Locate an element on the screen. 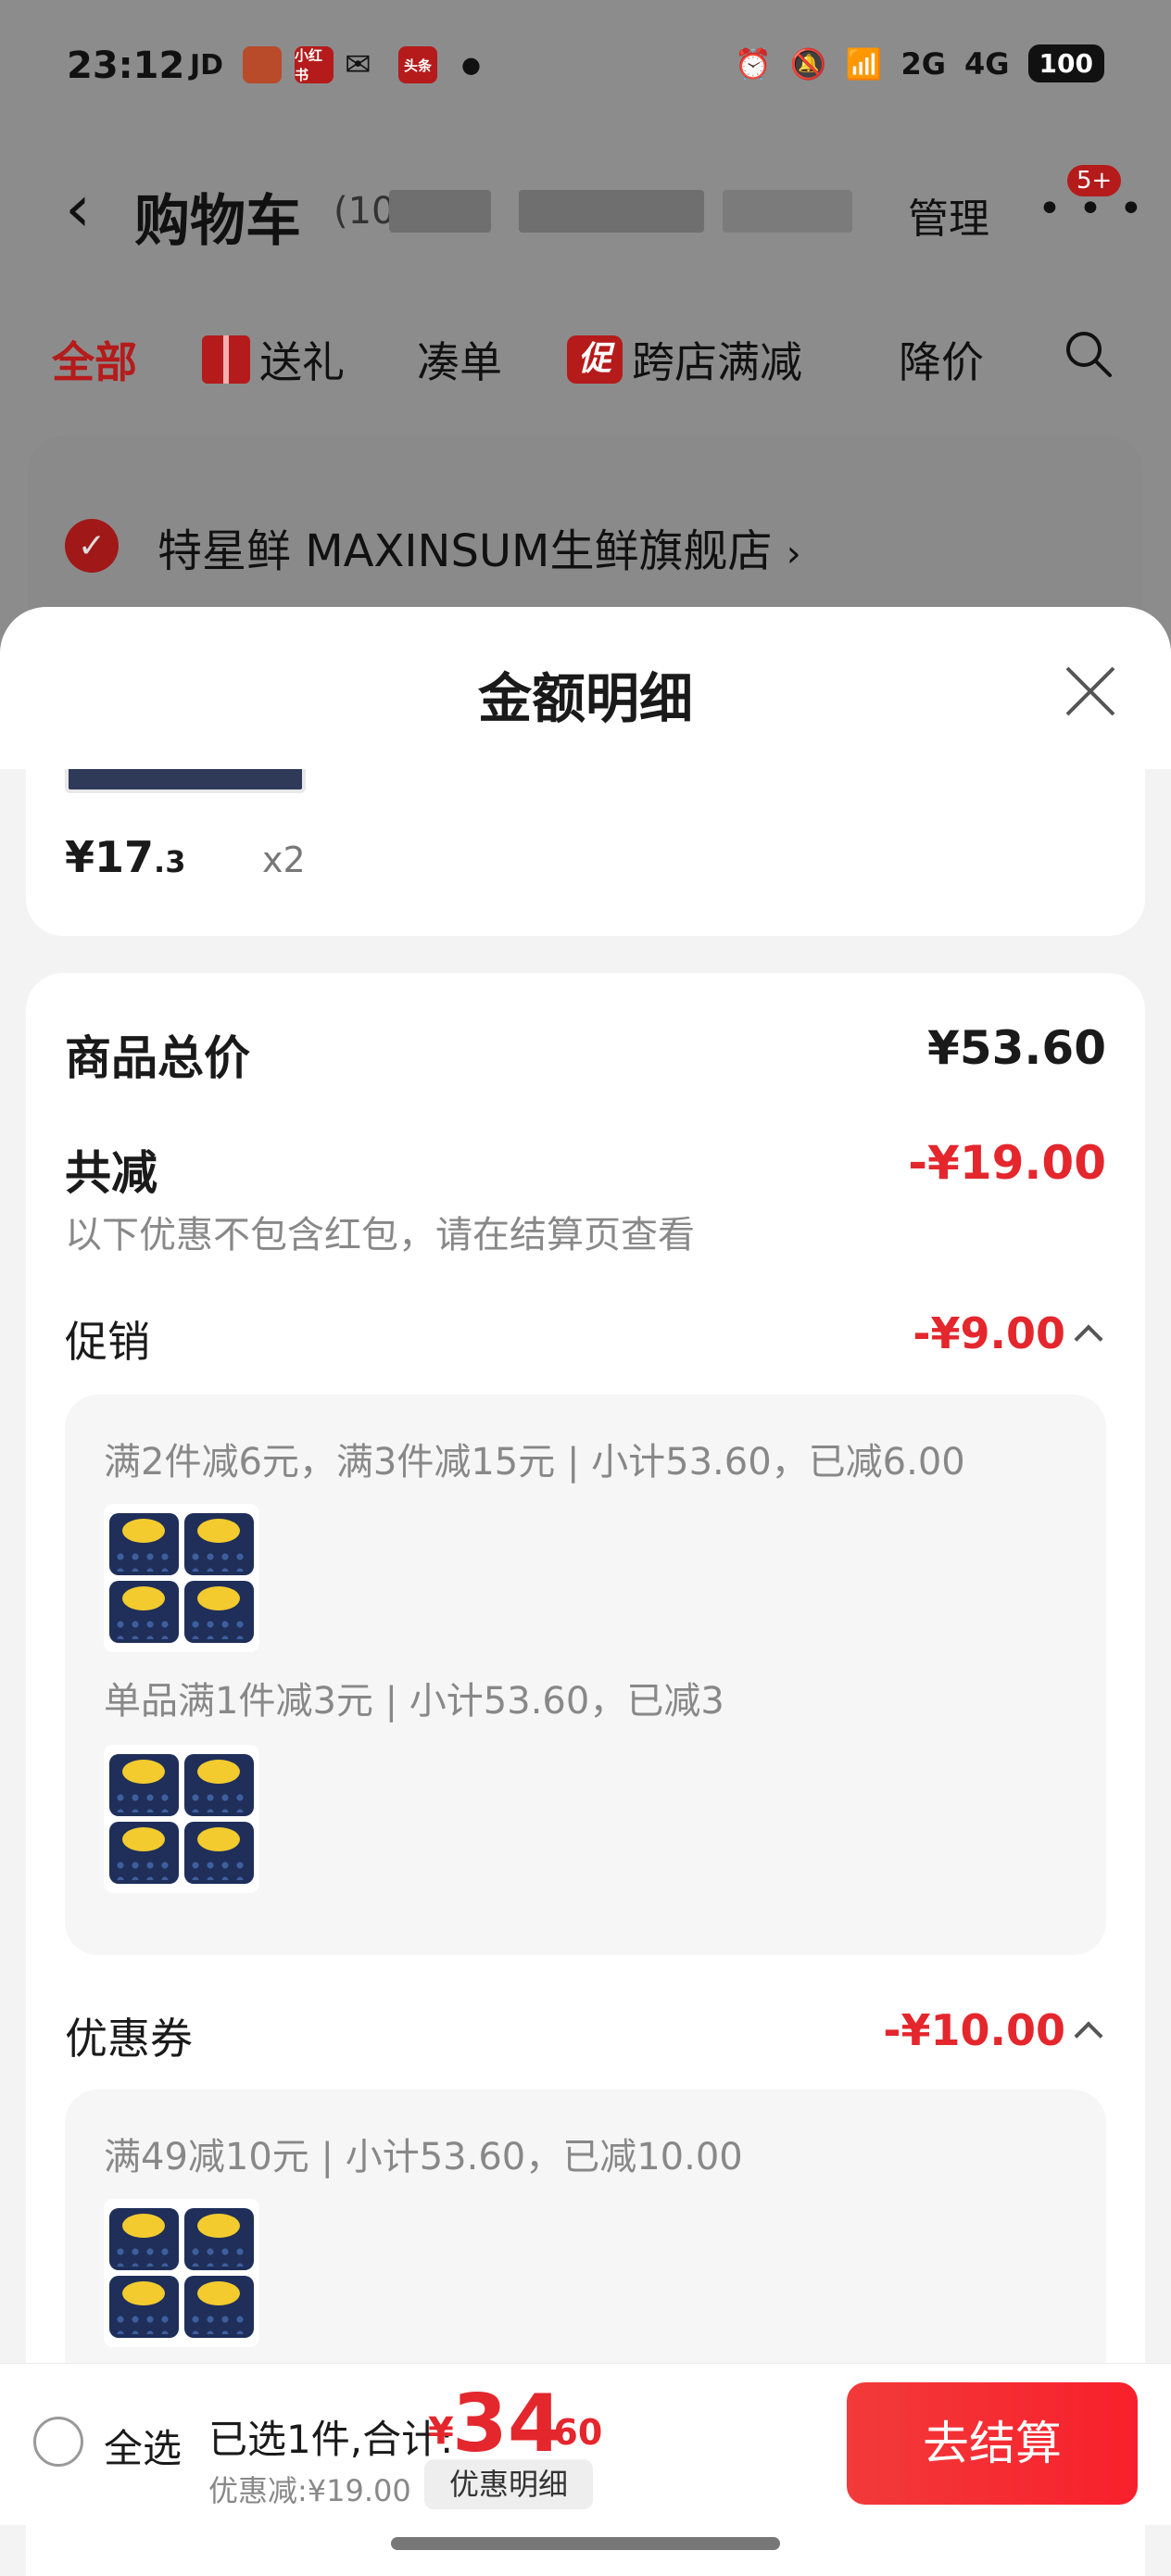 The height and width of the screenshot is (2576, 1171). promo-tag: 促 is located at coordinates (595, 359).